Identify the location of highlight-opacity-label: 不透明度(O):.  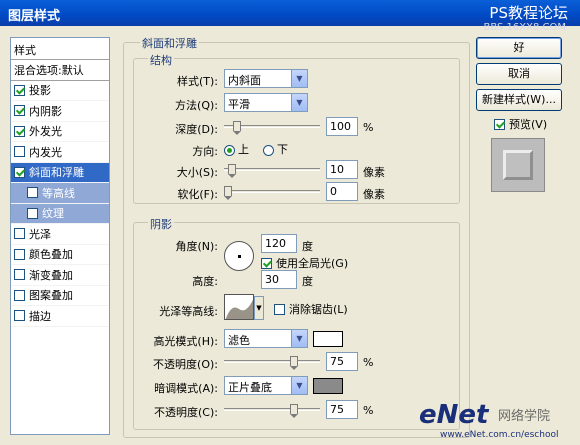
(185, 364).